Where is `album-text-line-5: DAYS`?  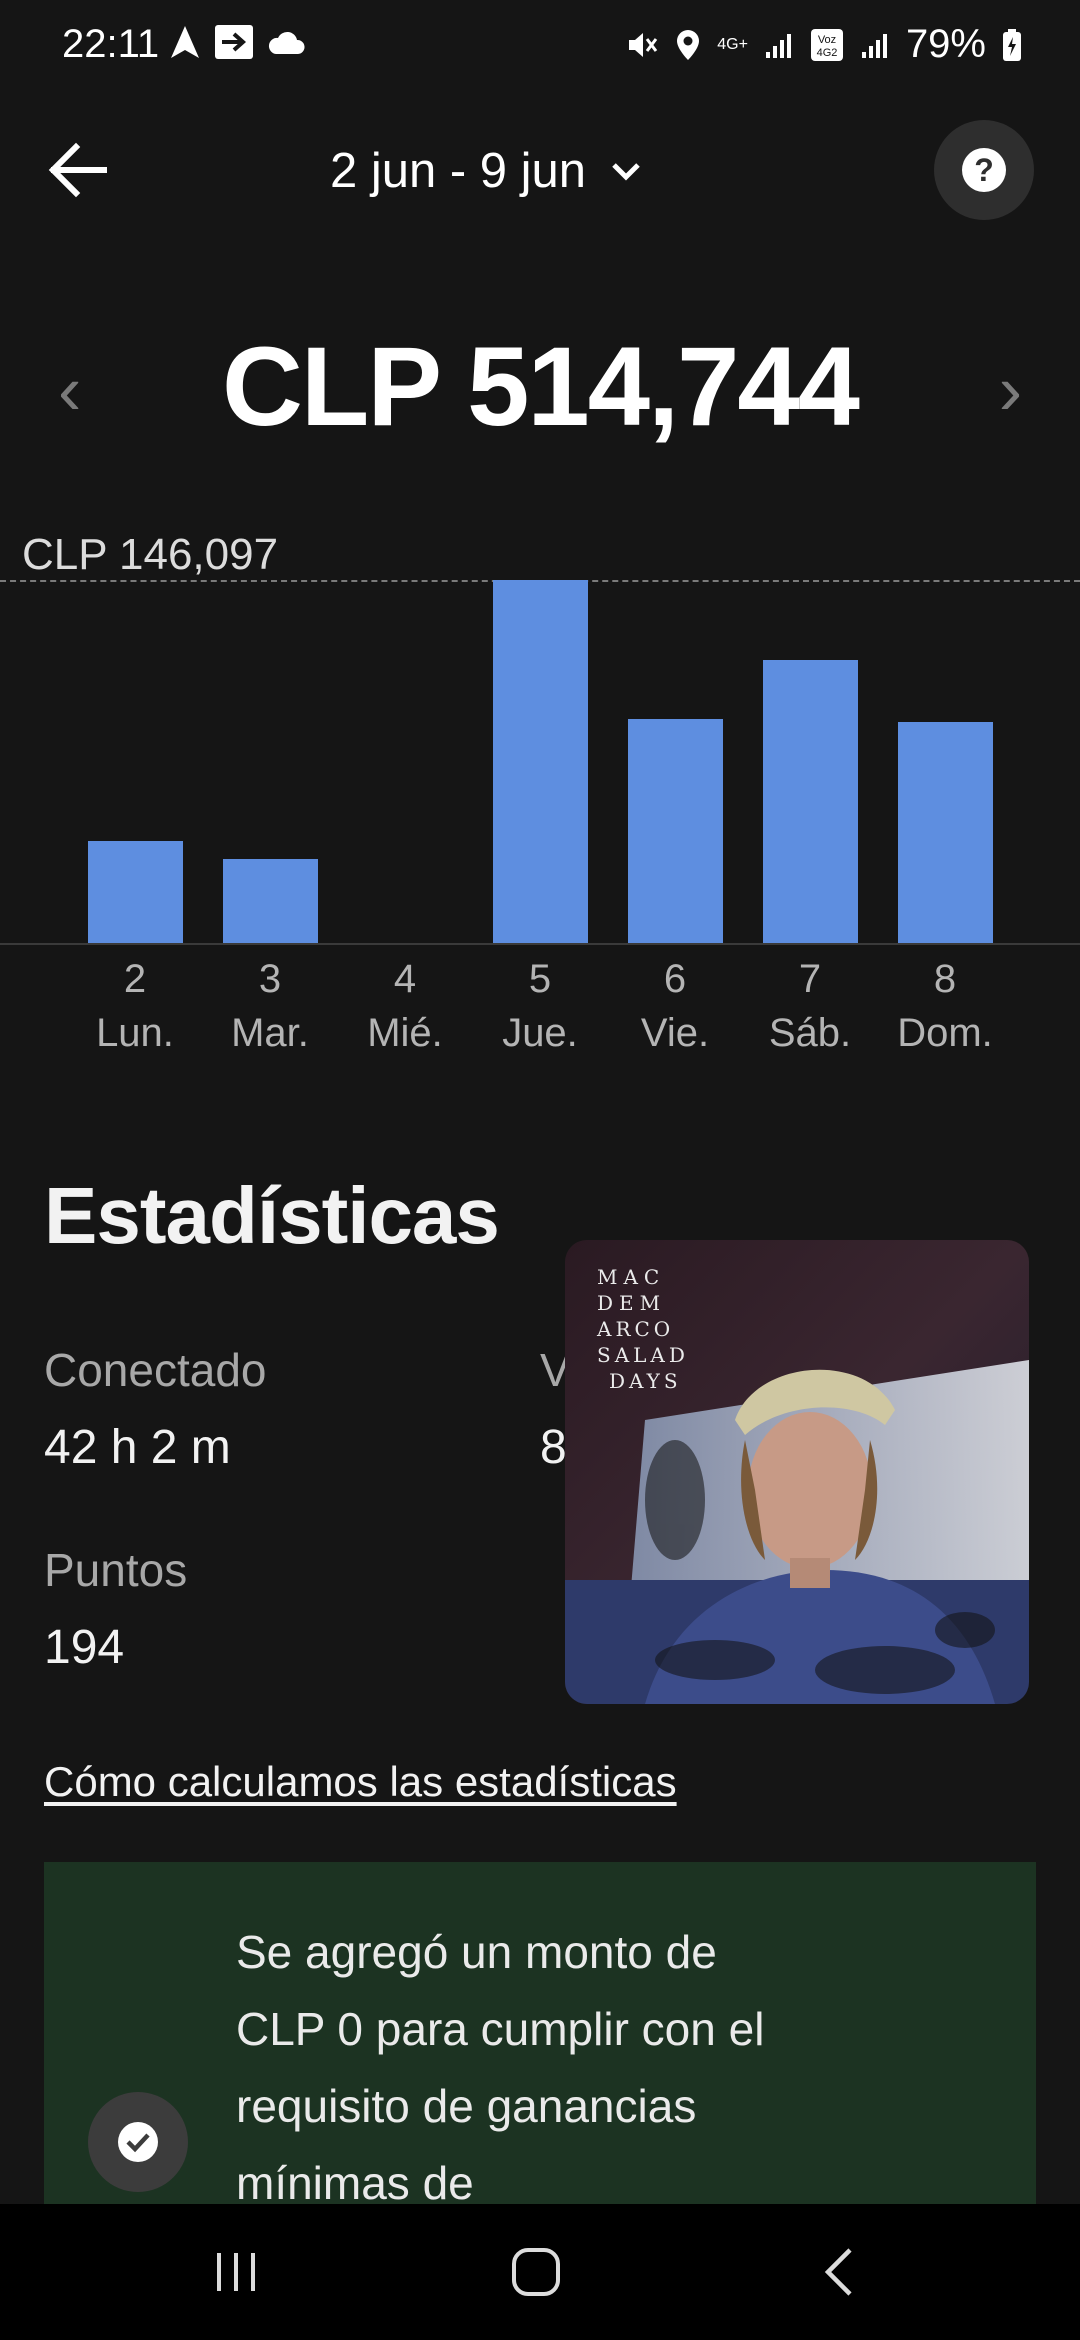
album-text-line-5: DAYS is located at coordinates (645, 1381).